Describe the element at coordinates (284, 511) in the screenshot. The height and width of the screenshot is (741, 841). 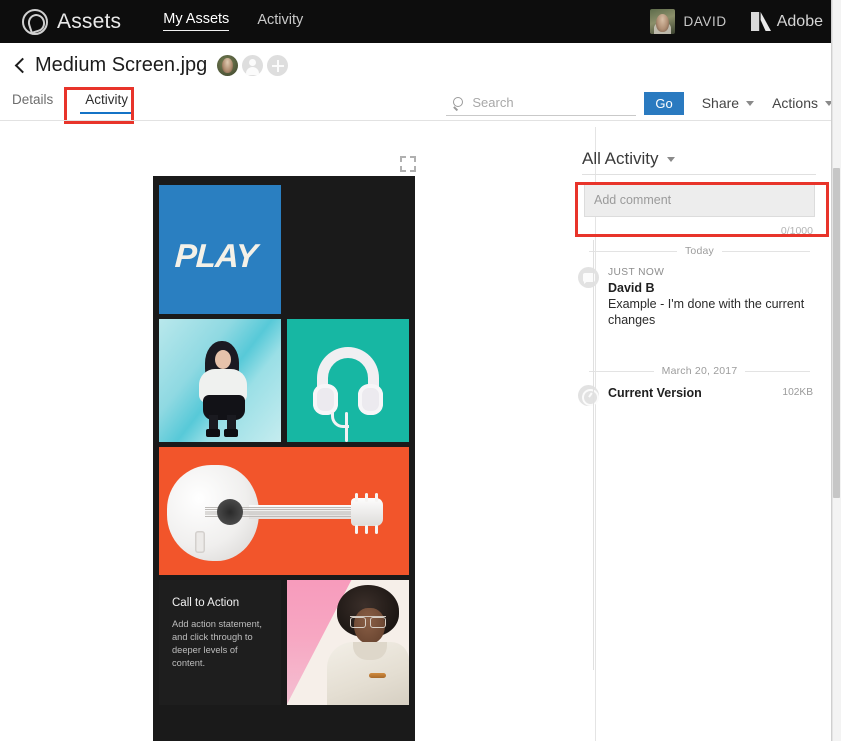
I see `preview-tile-guitar-photo` at that location.